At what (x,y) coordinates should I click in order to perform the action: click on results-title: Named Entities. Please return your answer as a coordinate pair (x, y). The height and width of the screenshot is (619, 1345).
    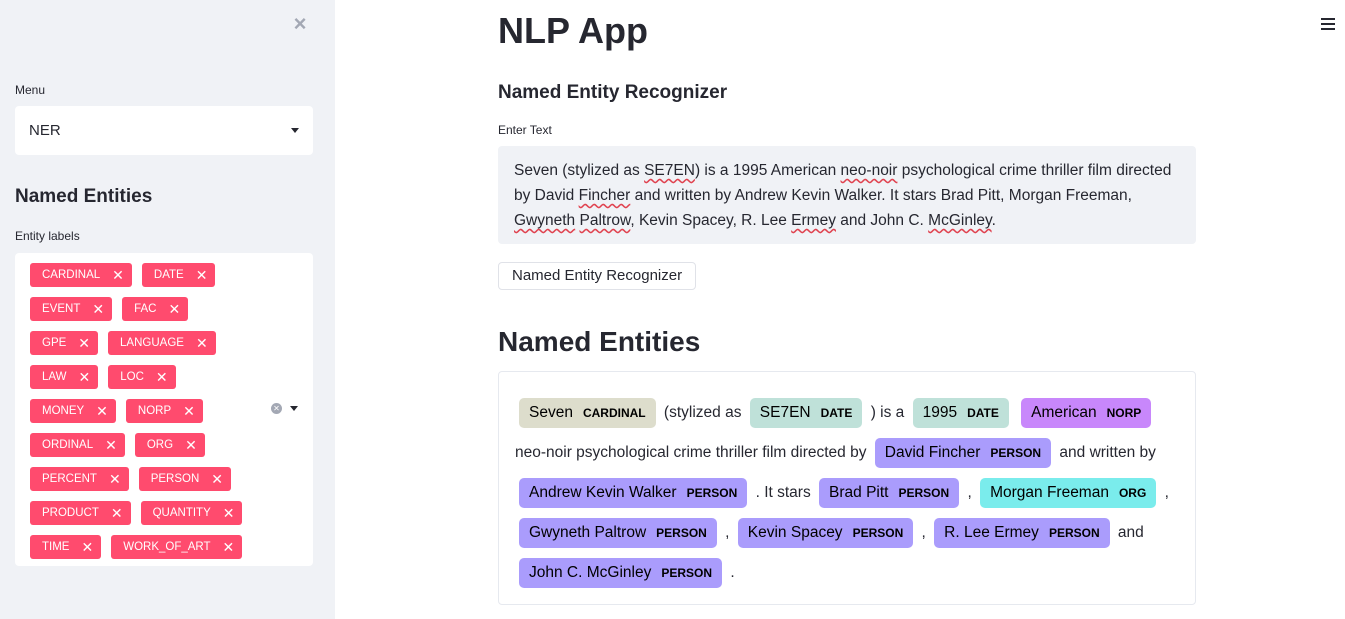
    Looking at the image, I should click on (599, 341).